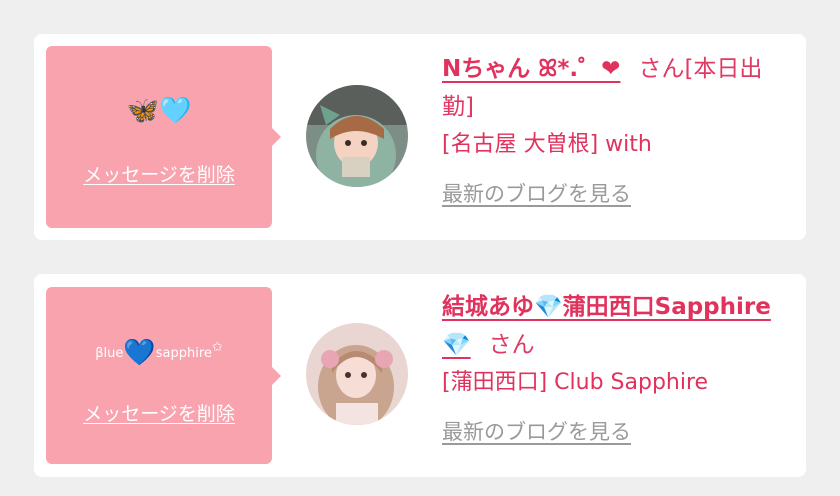  Describe the element at coordinates (617, 88) in the screenshot. I see `title-line: Nちゃん ꕤ*.゜❤ さん[本日出勤]` at that location.